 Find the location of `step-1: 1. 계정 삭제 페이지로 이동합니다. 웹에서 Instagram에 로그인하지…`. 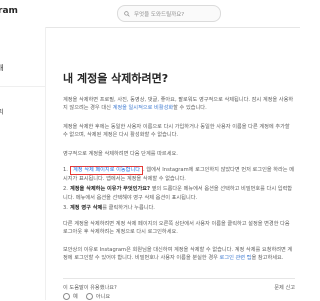

step-1: 1. 계정 삭제 페이지로 이동합니다. 웹에서 Instagram에 로그인하지… is located at coordinates (178, 174).